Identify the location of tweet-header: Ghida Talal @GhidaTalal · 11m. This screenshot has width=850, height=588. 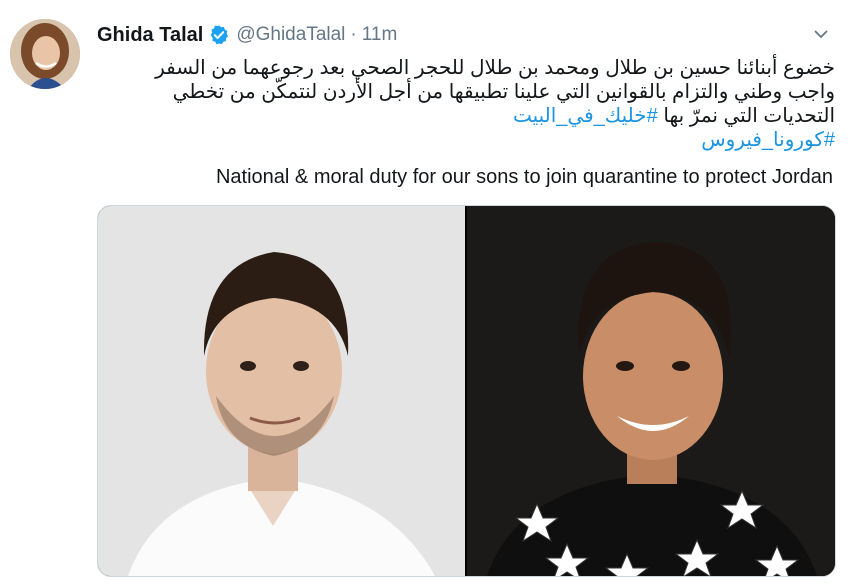
(247, 35).